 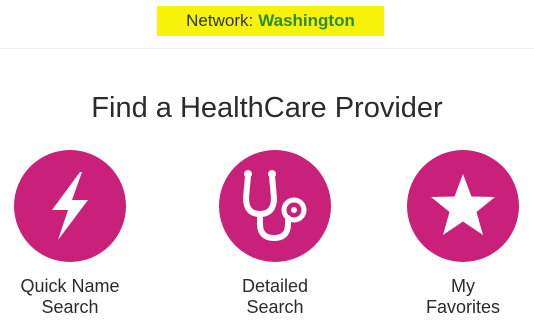 What do you see at coordinates (275, 307) in the screenshot?
I see `detailed-search-label-line2: Search` at bounding box center [275, 307].